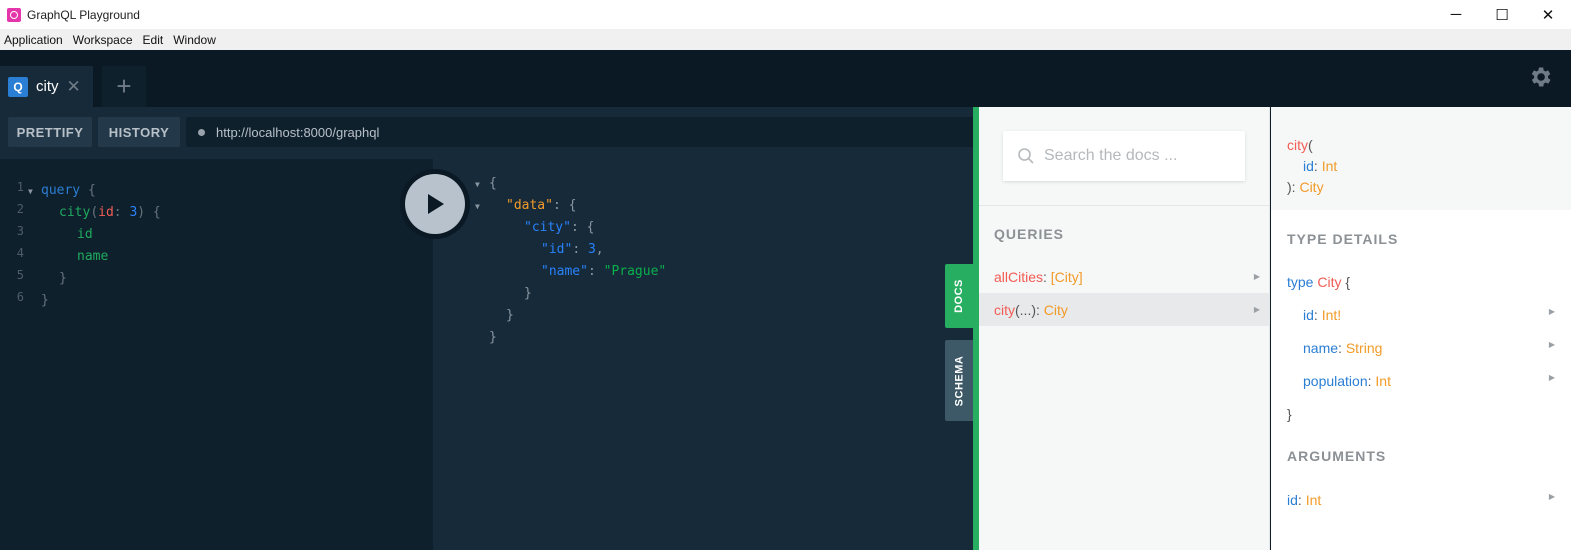 The image size is (1571, 550). What do you see at coordinates (20, 231) in the screenshot?
I see `line-number: 3` at bounding box center [20, 231].